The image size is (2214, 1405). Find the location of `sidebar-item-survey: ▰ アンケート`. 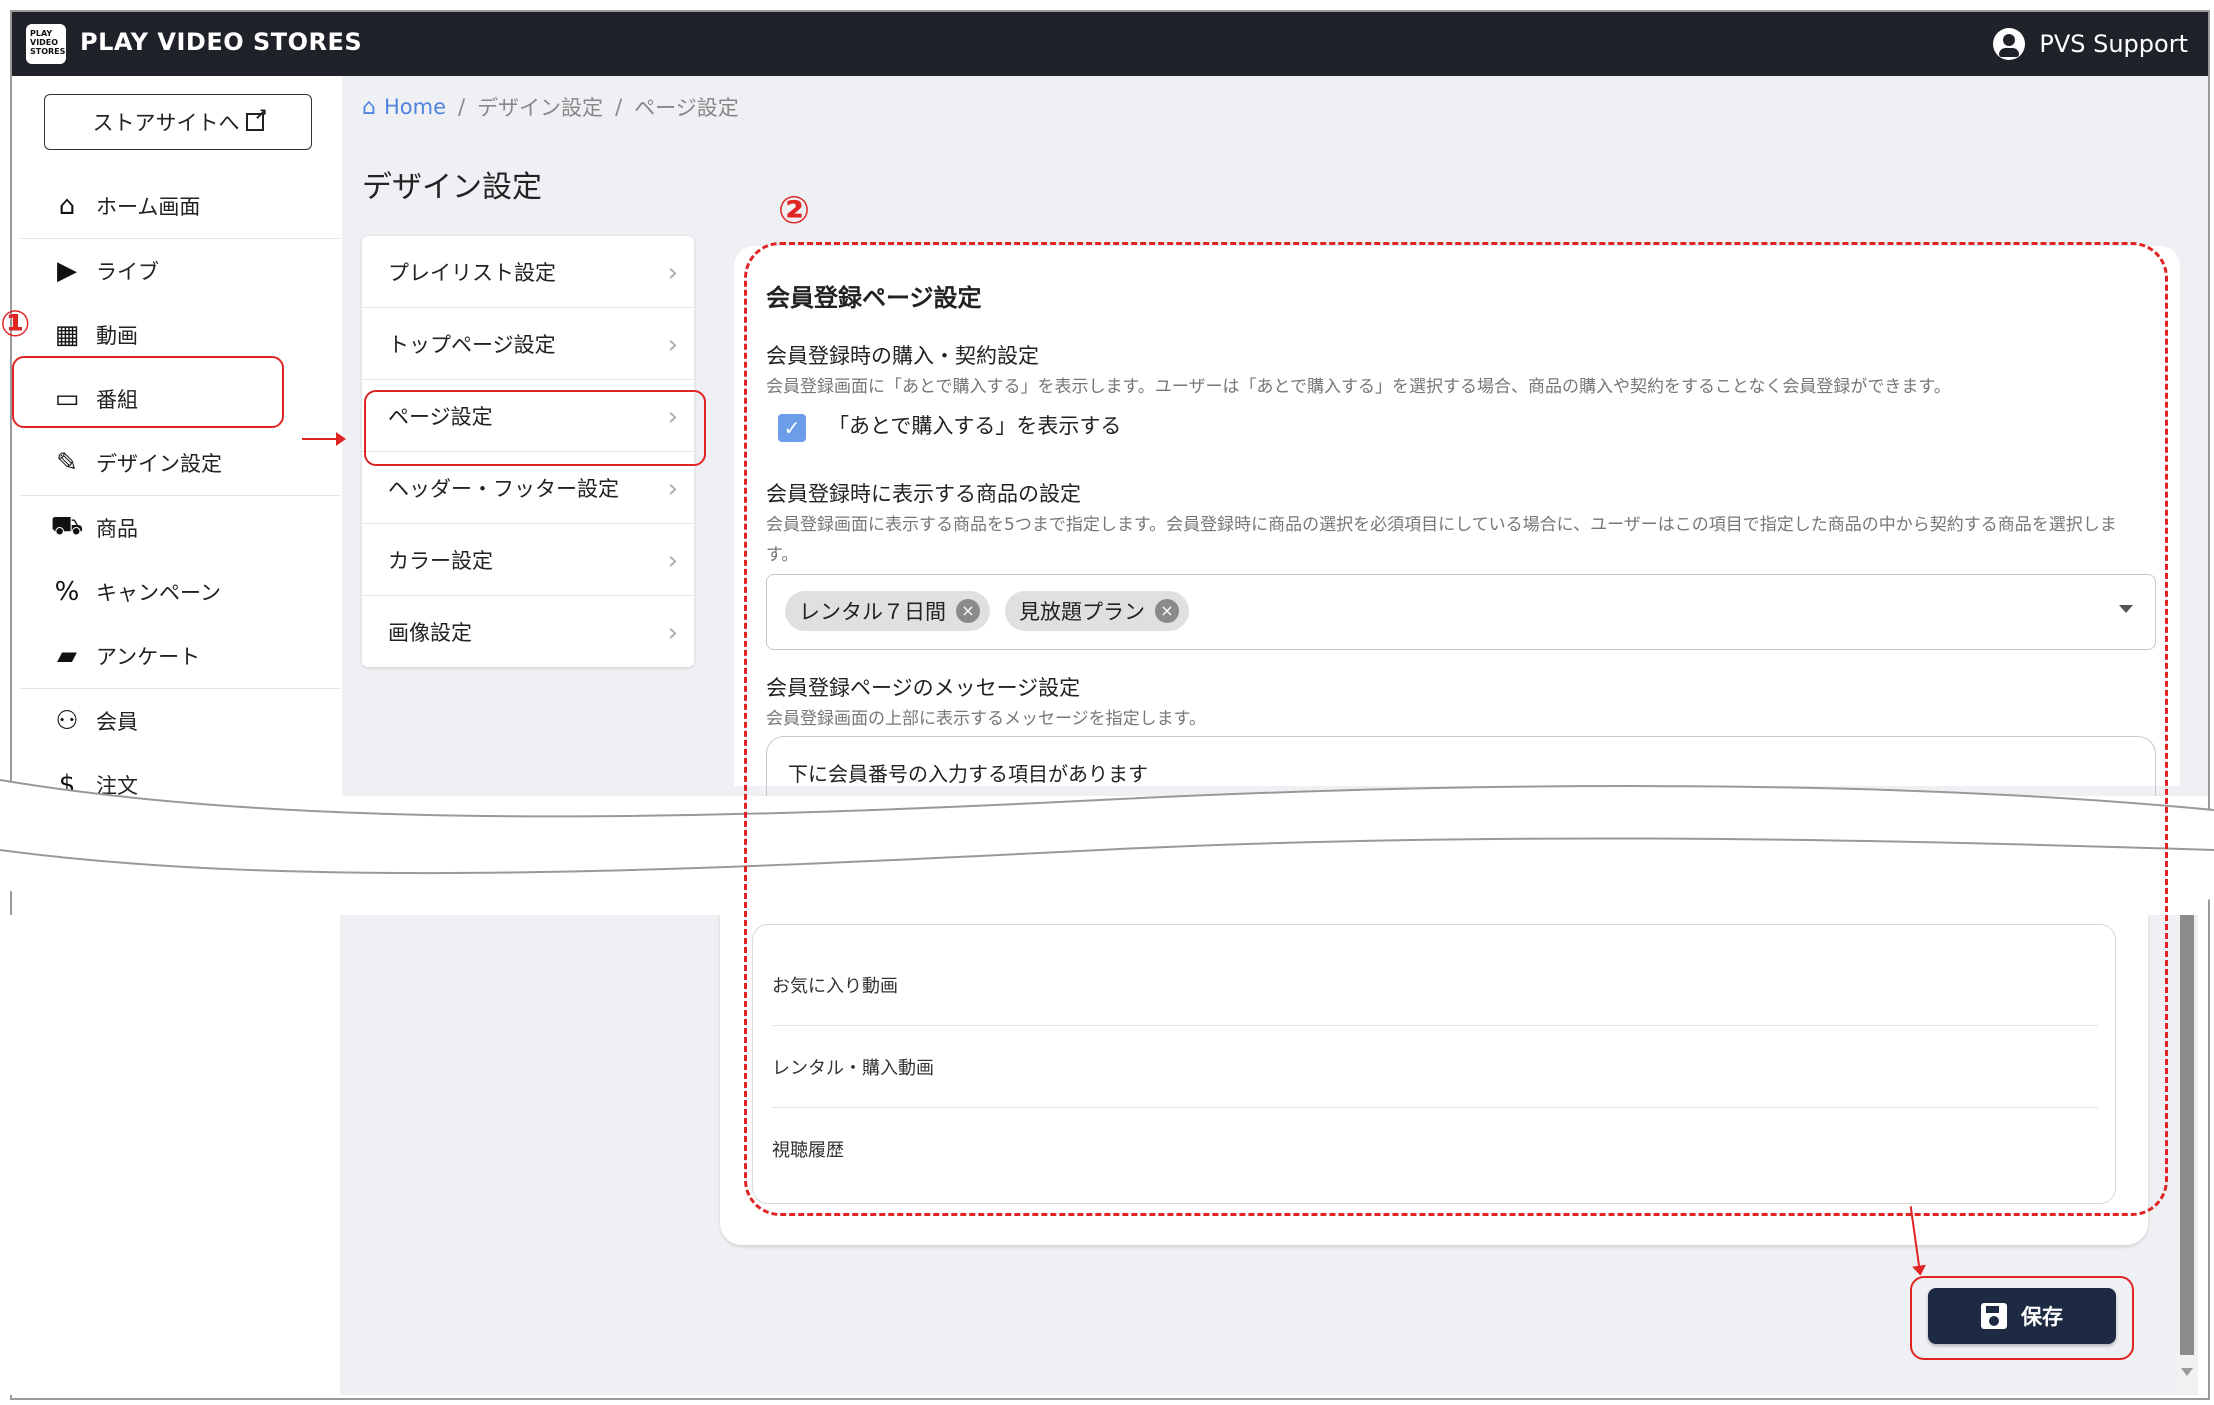

sidebar-item-survey: ▰ アンケート is located at coordinates (177, 656).